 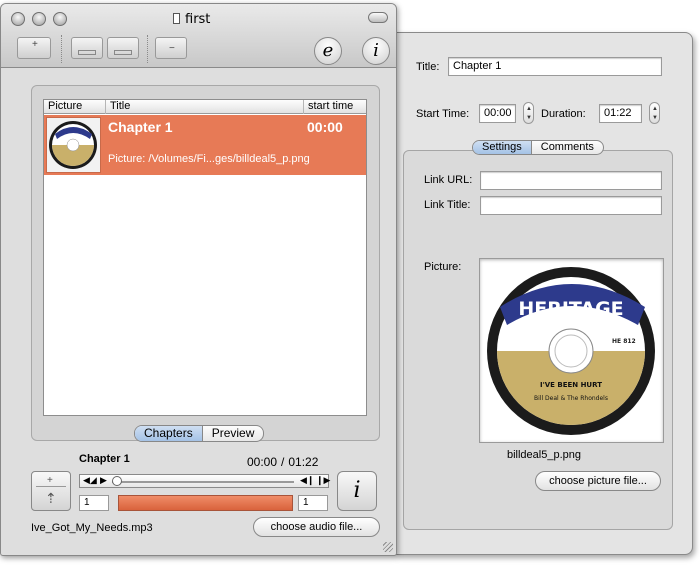 I want to click on record-brand: HERITAGE, so click(x=570, y=309).